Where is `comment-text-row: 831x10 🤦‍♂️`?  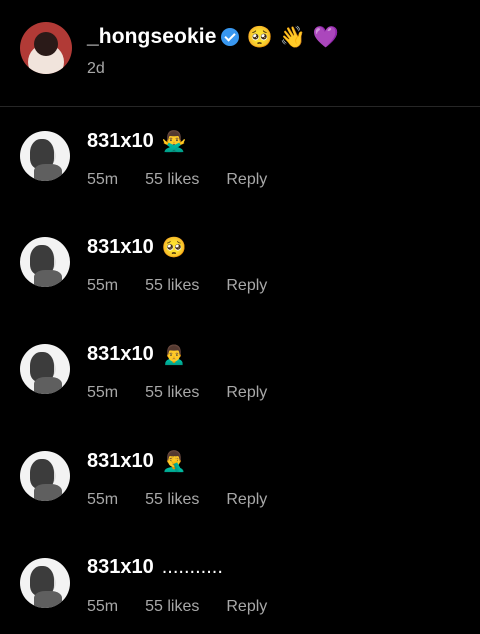 comment-text-row: 831x10 🤦‍♂️ is located at coordinates (137, 461).